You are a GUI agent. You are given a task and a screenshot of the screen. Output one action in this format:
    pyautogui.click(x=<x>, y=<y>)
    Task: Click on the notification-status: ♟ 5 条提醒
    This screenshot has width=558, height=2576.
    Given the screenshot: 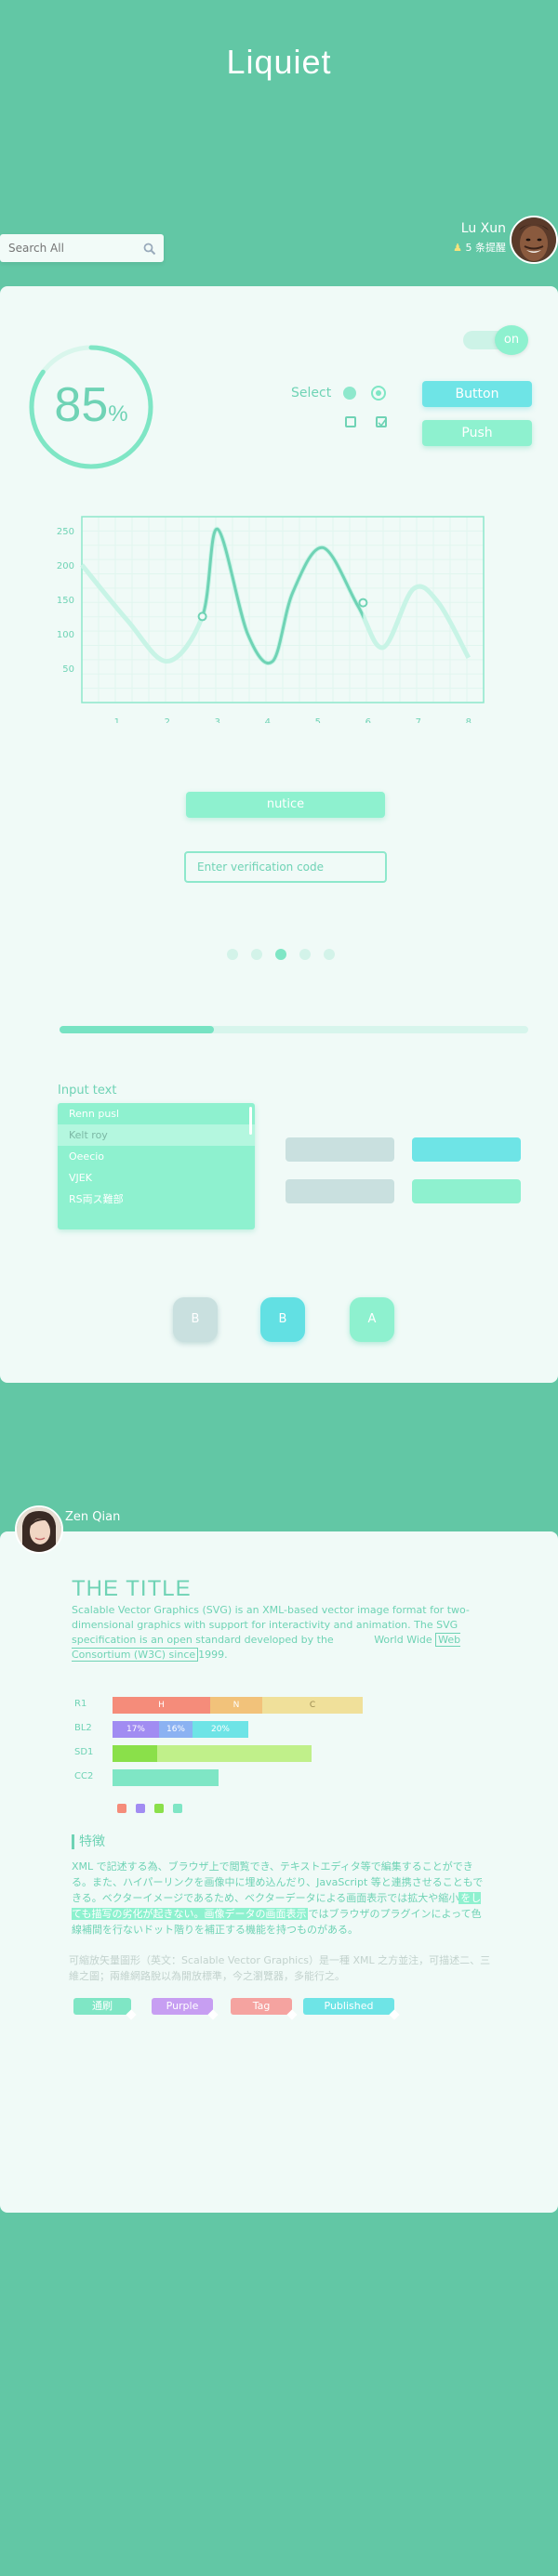 What is the action you would take?
    pyautogui.click(x=479, y=247)
    